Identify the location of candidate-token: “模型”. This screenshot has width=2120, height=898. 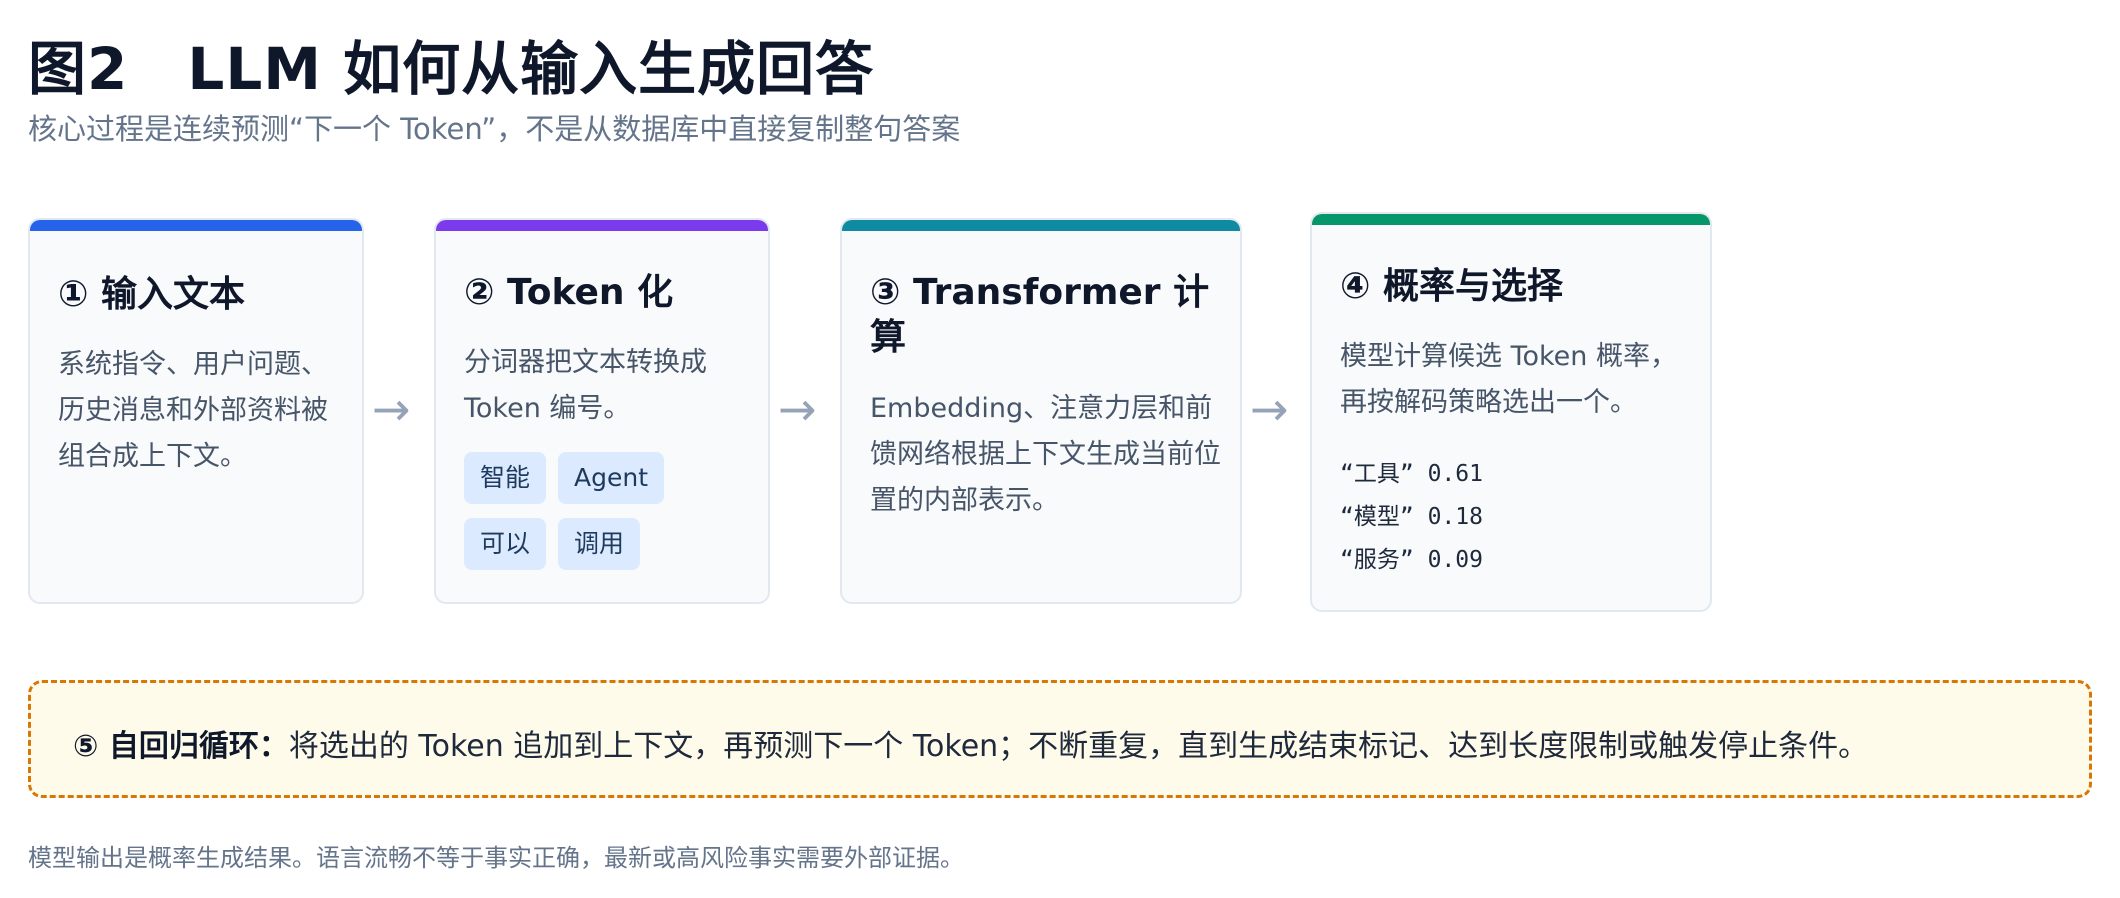
(1377, 517).